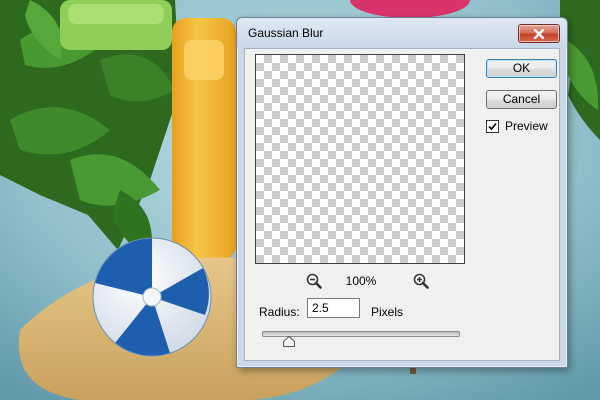 This screenshot has width=600, height=400. Describe the element at coordinates (387, 312) in the screenshot. I see `radius-unit-label: Pixels` at that location.